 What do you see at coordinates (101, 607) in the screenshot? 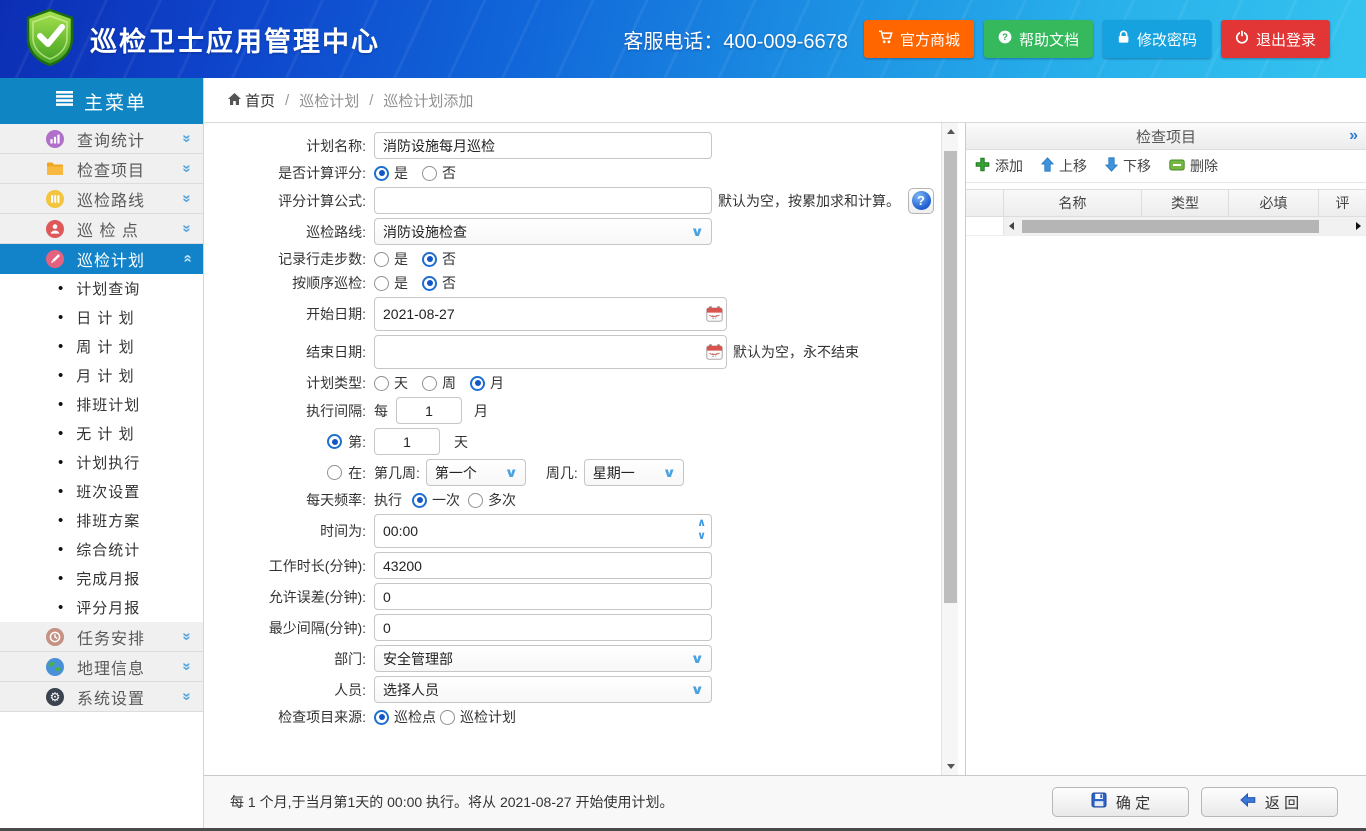
I see `sidebar-subitem-score-report: • 评分月报` at bounding box center [101, 607].